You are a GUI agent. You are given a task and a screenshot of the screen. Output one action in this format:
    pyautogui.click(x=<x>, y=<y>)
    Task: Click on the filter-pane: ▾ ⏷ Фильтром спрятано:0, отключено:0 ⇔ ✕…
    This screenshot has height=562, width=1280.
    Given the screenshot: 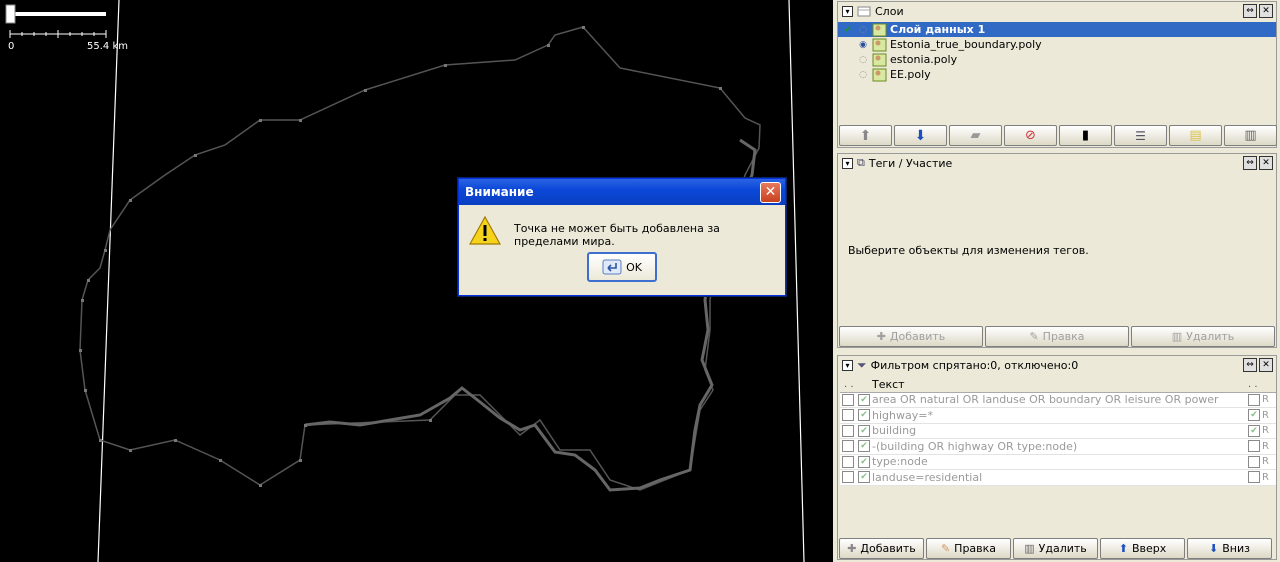 What is the action you would take?
    pyautogui.click(x=1057, y=457)
    